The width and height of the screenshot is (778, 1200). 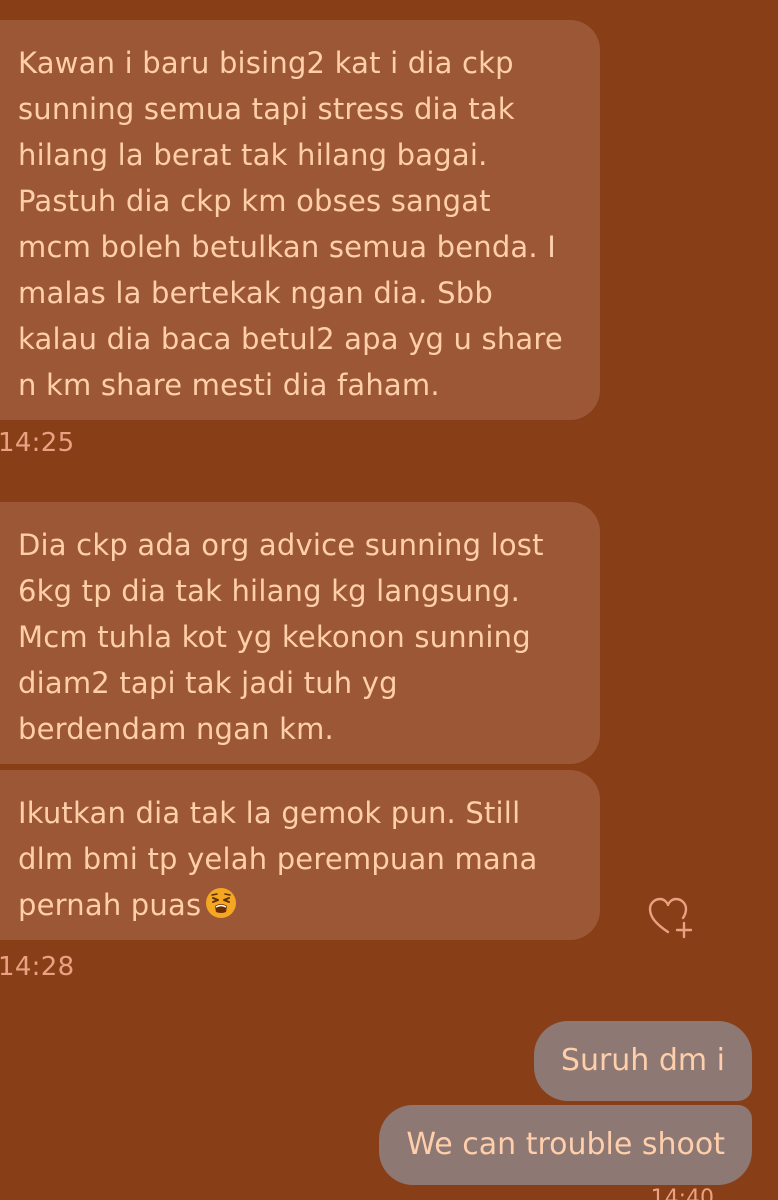 What do you see at coordinates (254, 201) in the screenshot?
I see `message-line: Pastuh dia ckp km obses sangat` at bounding box center [254, 201].